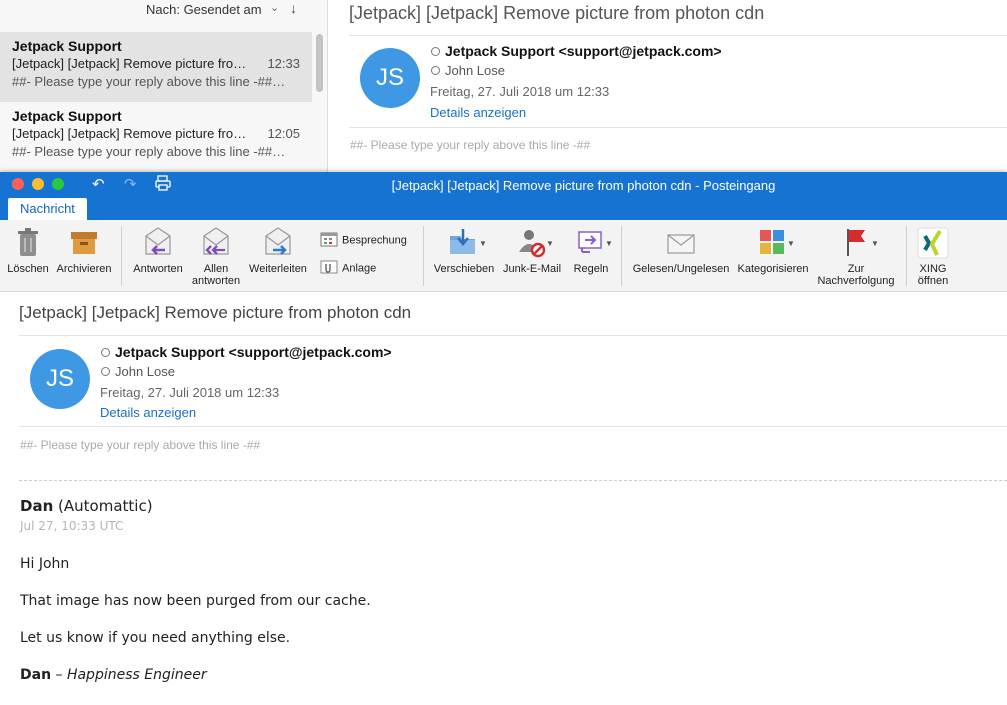  I want to click on meeting-button: Besprechung, so click(363, 240).